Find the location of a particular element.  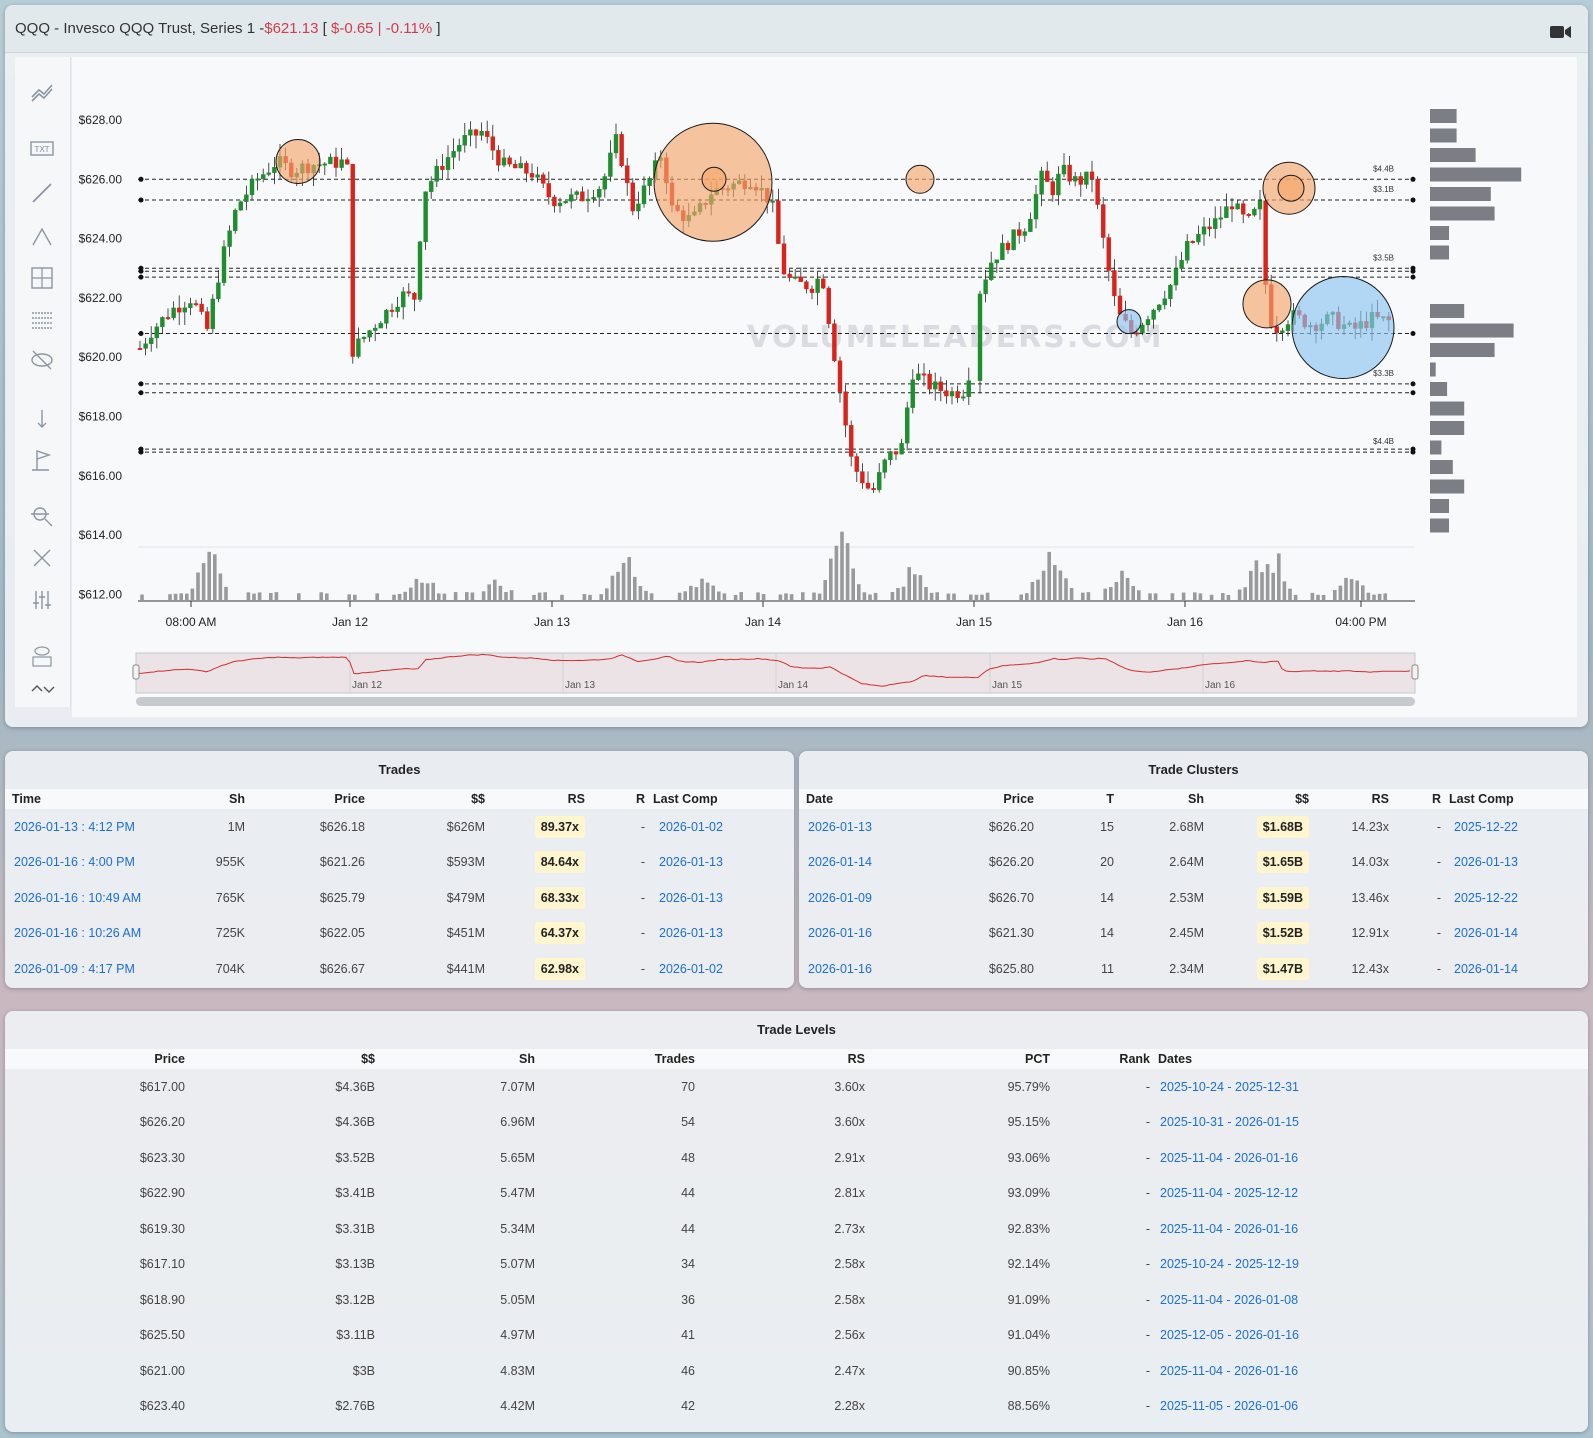

measure-icon is located at coordinates (42, 418).